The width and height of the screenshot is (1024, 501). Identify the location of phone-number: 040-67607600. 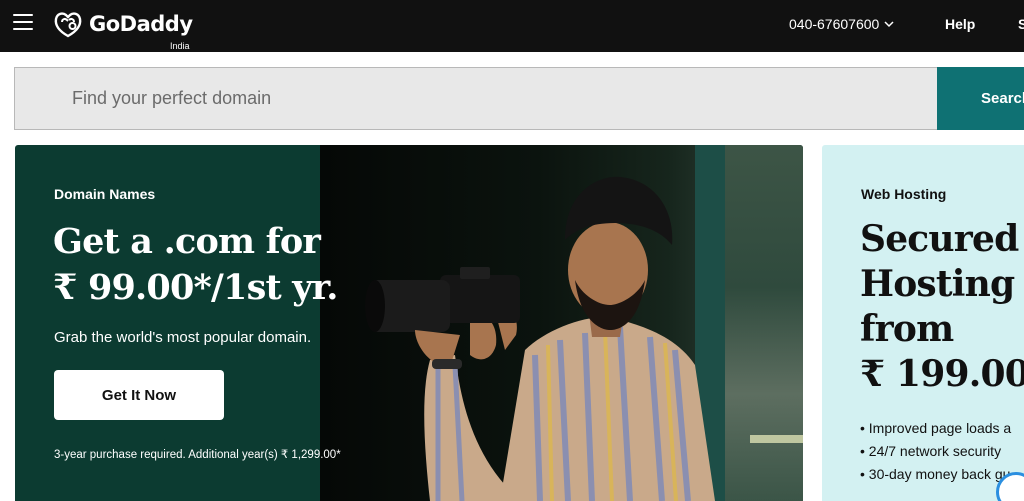
(834, 24).